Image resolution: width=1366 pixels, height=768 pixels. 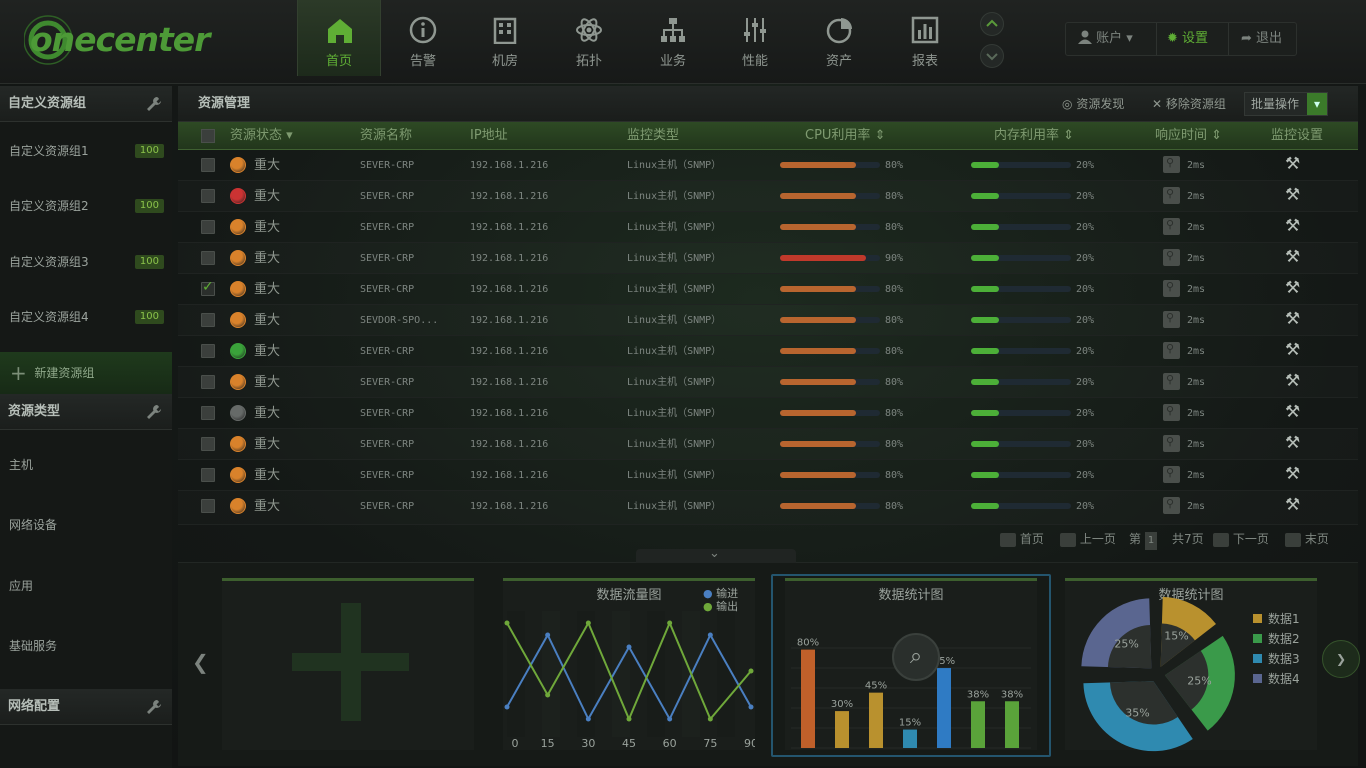 What do you see at coordinates (1241, 539) in the screenshot?
I see `pager-next: 下一页` at bounding box center [1241, 539].